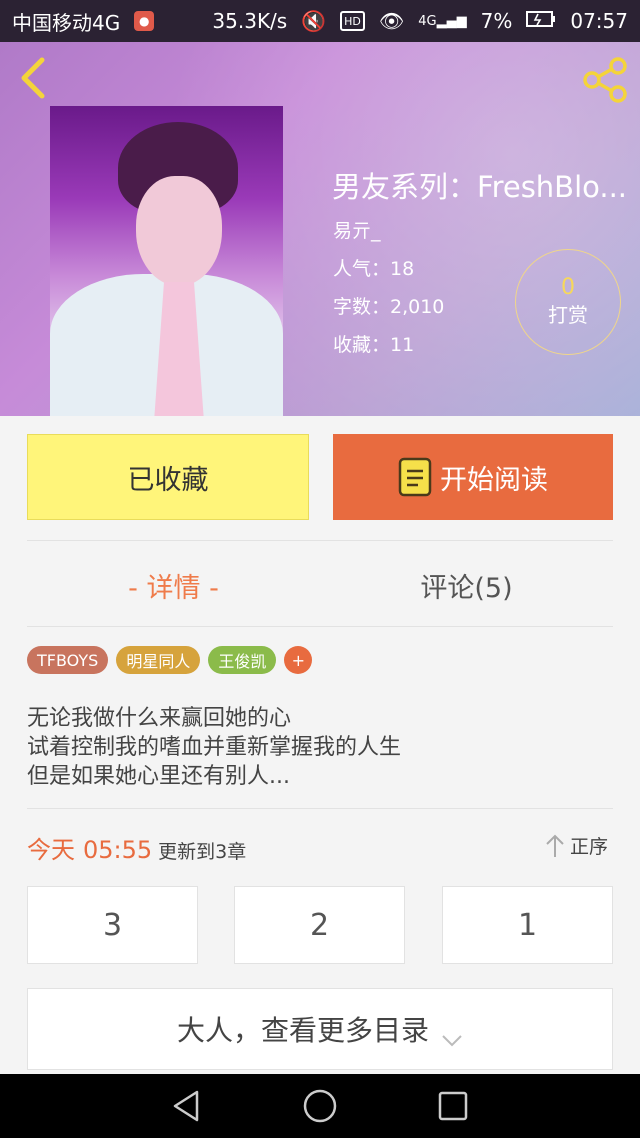 The image size is (640, 1138). I want to click on signal-icon: 4G▂▄▆, so click(442, 21).